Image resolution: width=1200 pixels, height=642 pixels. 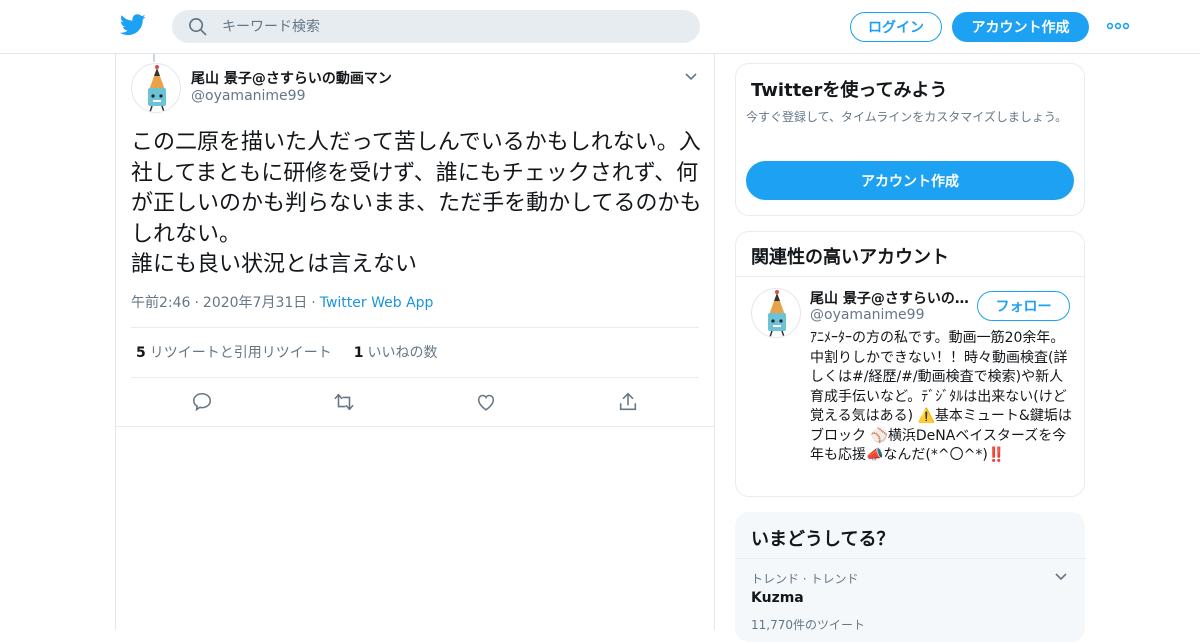 What do you see at coordinates (896, 27) in the screenshot?
I see `login-button: ログイン` at bounding box center [896, 27].